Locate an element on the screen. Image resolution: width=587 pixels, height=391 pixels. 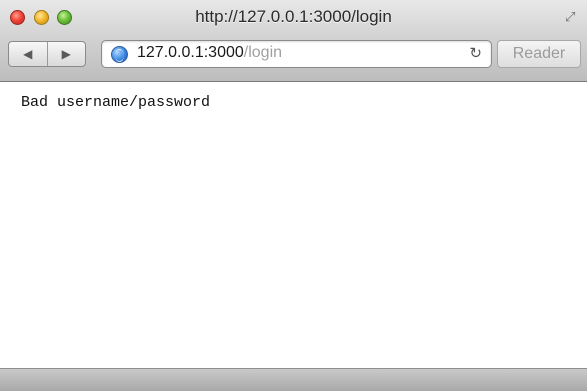
forward-button: ▶ is located at coordinates (67, 54).